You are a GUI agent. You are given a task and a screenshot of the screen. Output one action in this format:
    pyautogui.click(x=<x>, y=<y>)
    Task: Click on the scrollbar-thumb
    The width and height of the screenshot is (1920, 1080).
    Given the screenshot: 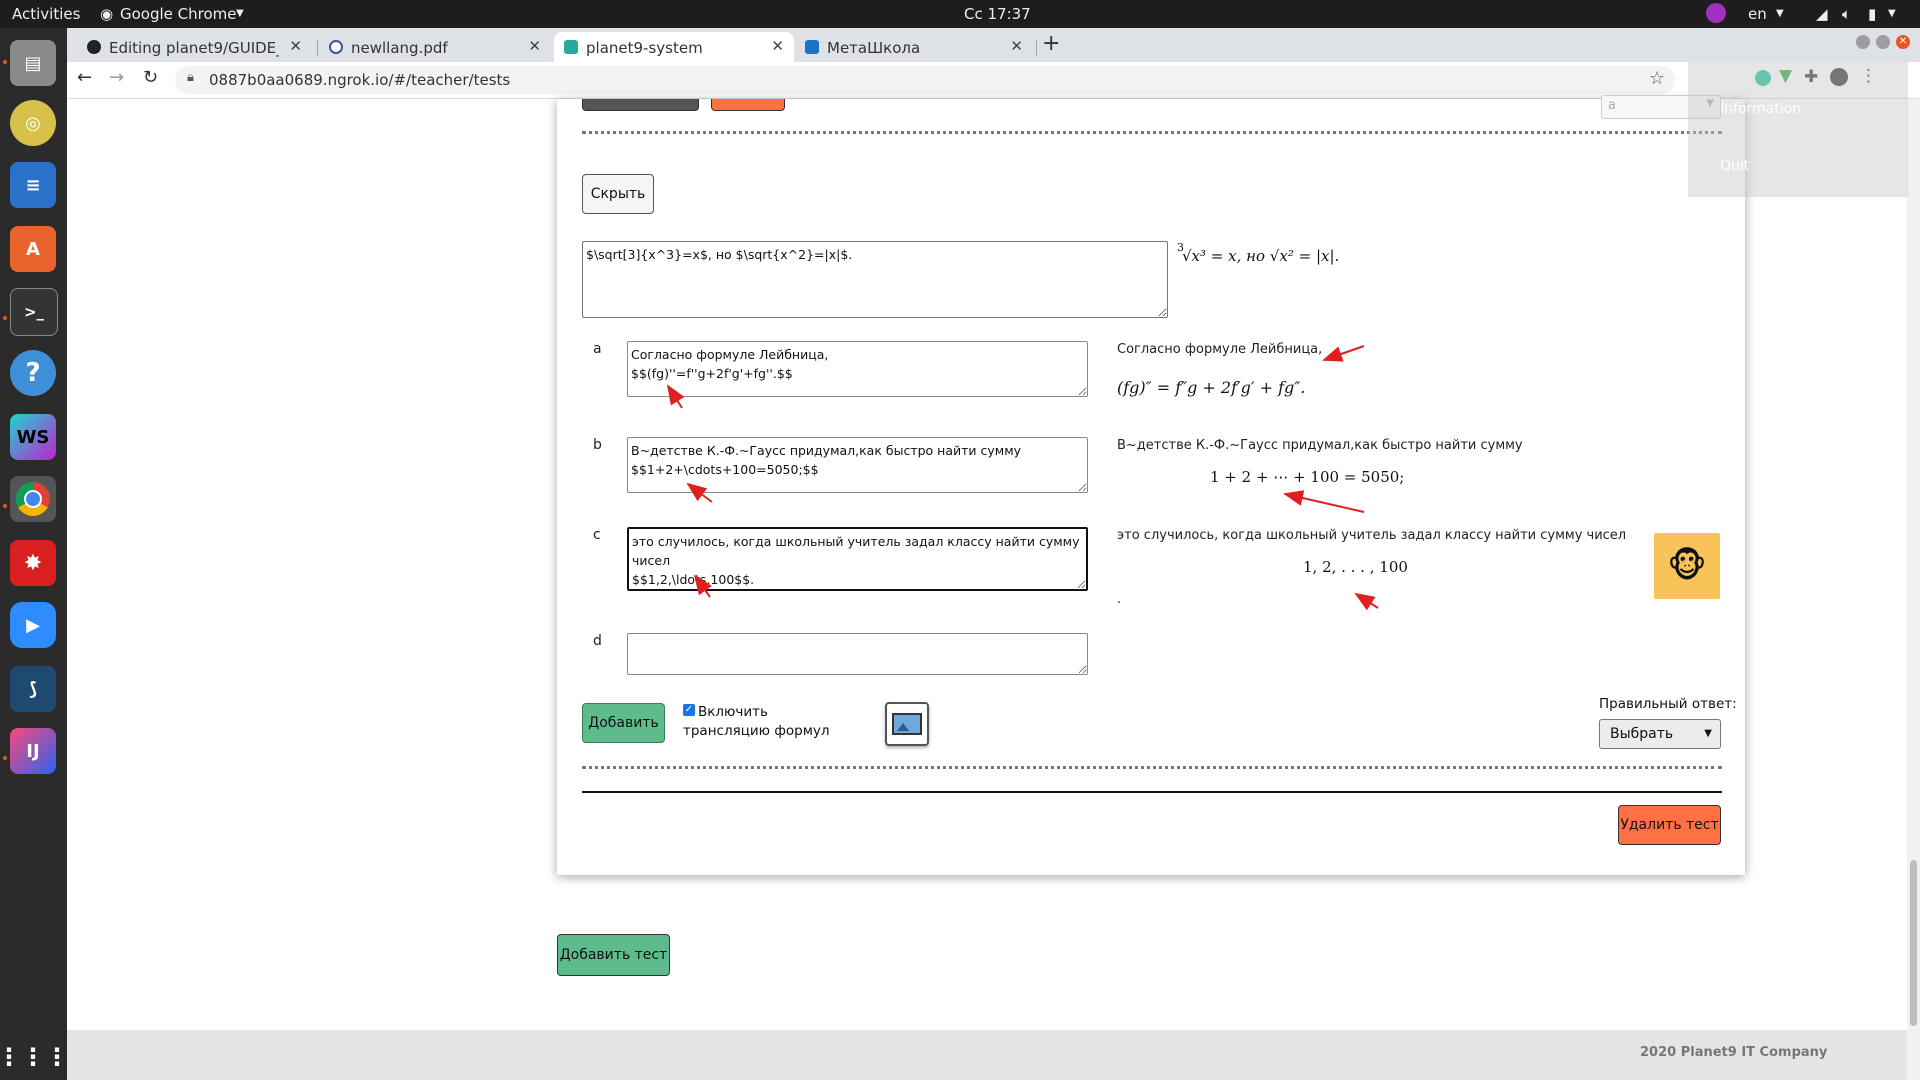 What is the action you would take?
    pyautogui.click(x=1913, y=943)
    